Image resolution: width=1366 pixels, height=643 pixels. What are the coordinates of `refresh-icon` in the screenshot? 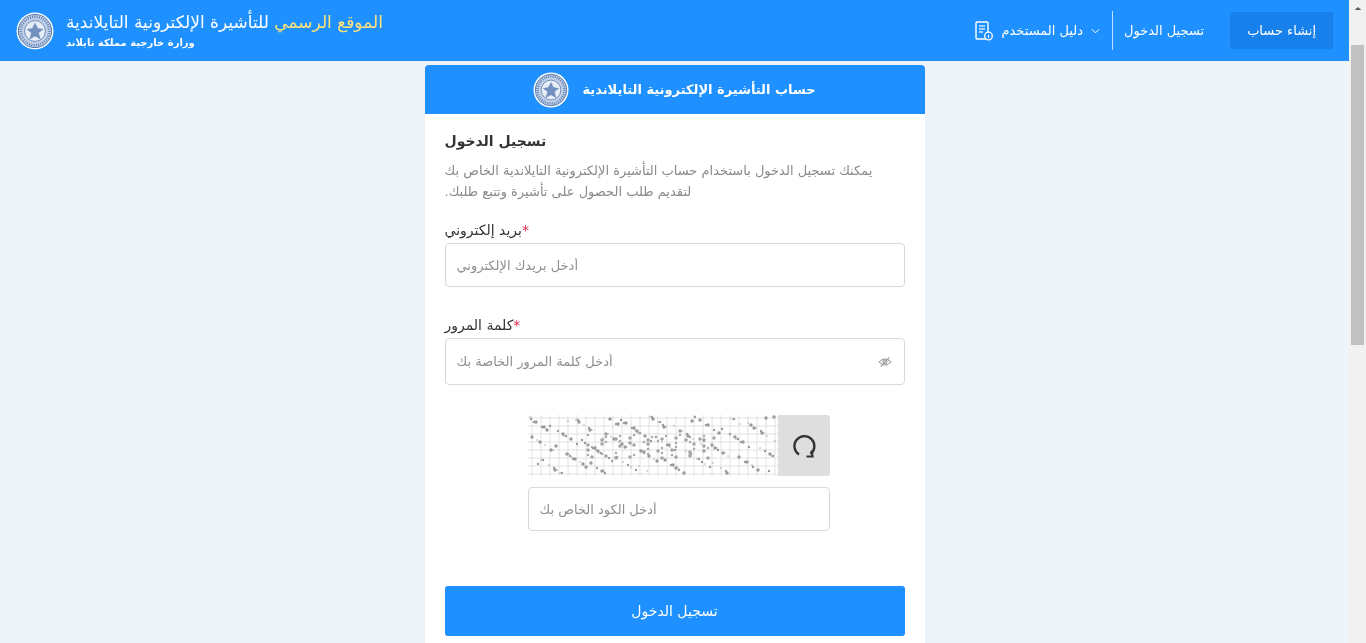 It's located at (803, 445).